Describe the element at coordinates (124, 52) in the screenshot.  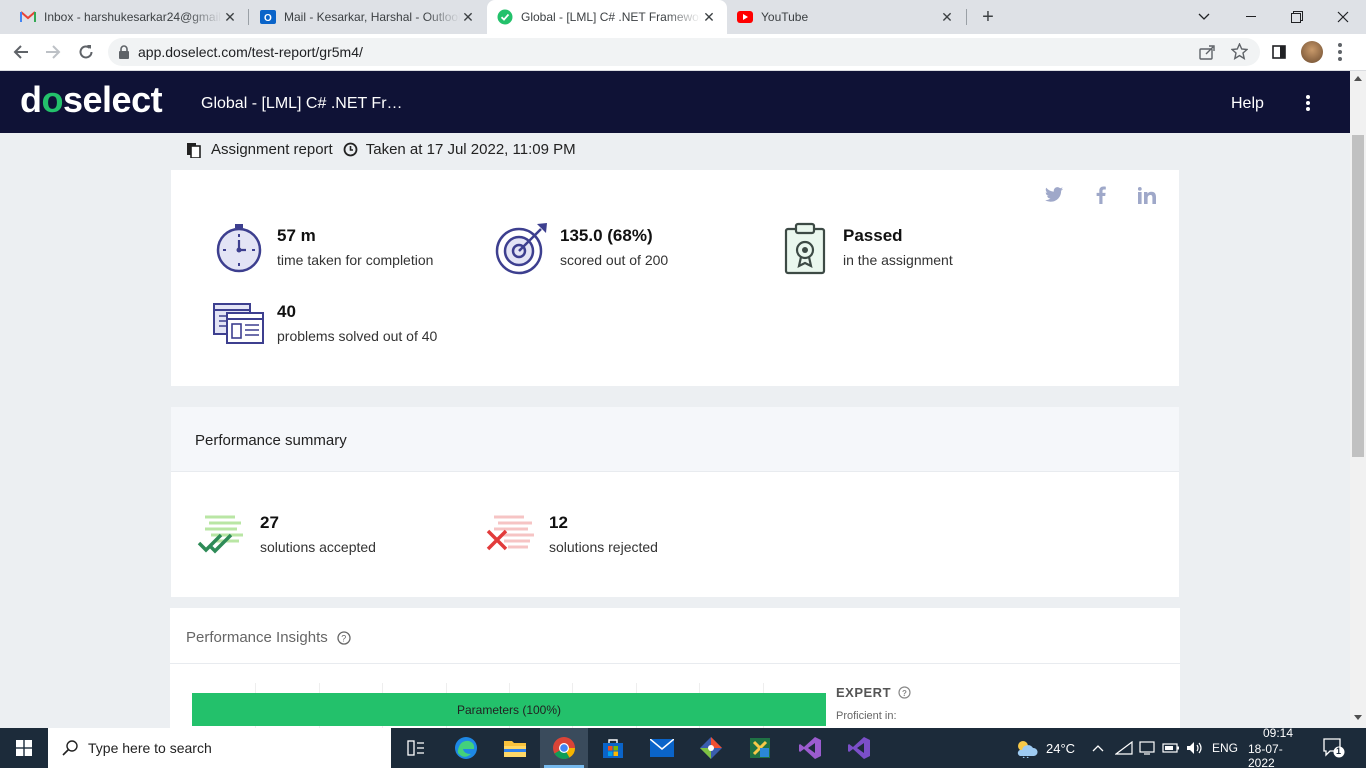
I see `lock-icon` at that location.